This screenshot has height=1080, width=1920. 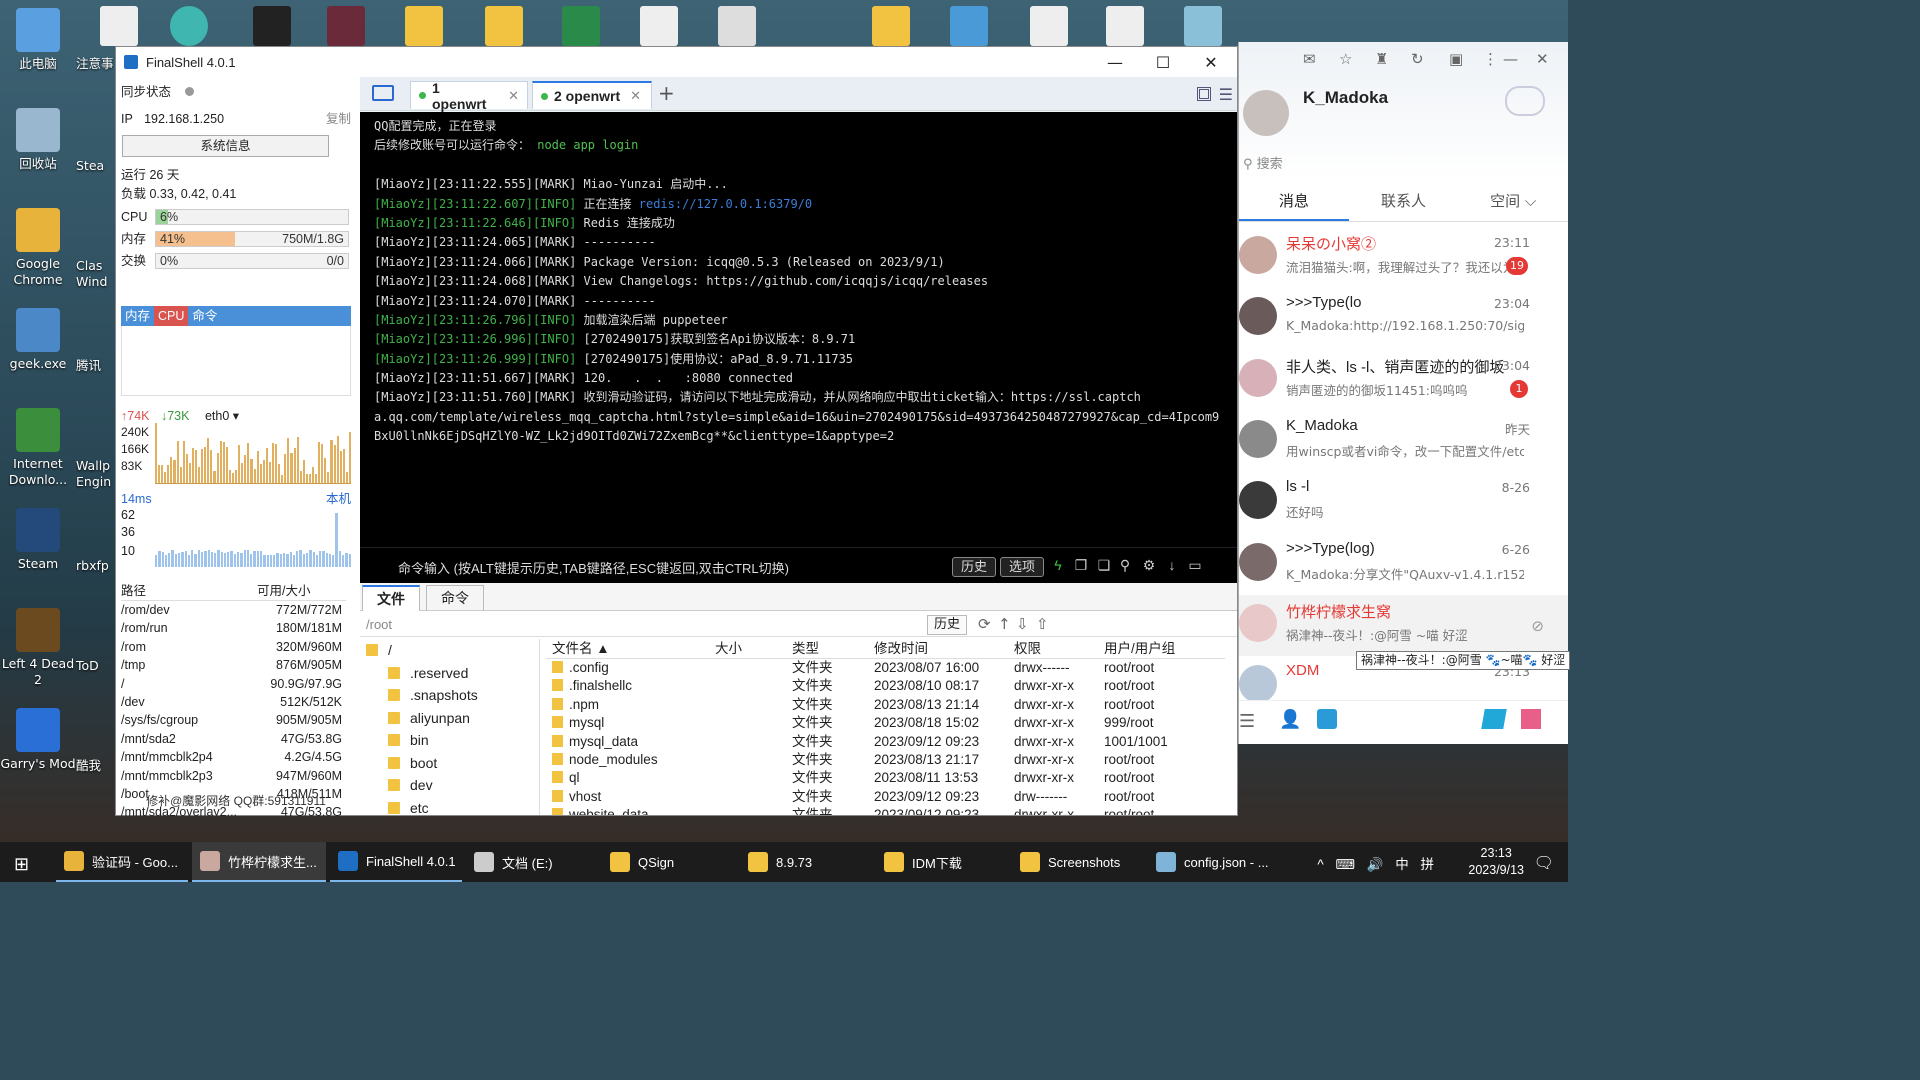 I want to click on disk-row: /sys/fs/cgroup 905M/905M, so click(x=233, y=720).